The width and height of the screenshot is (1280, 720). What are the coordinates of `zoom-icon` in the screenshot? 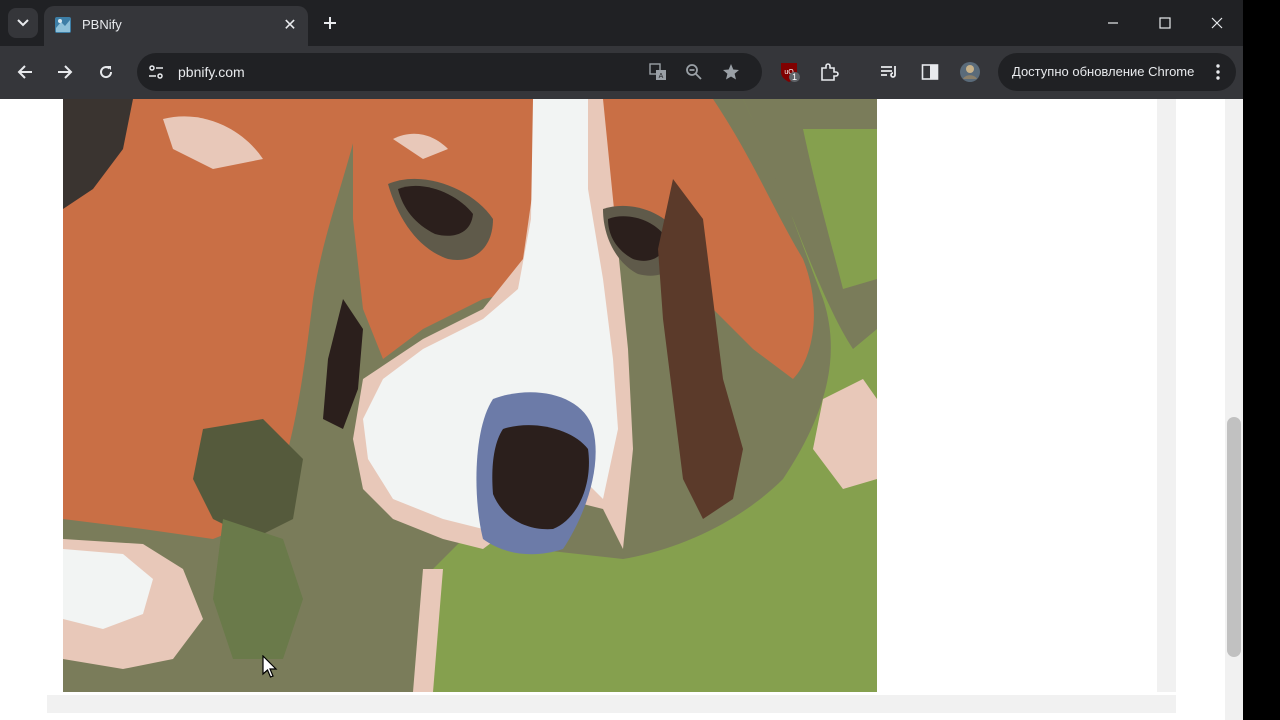 It's located at (694, 72).